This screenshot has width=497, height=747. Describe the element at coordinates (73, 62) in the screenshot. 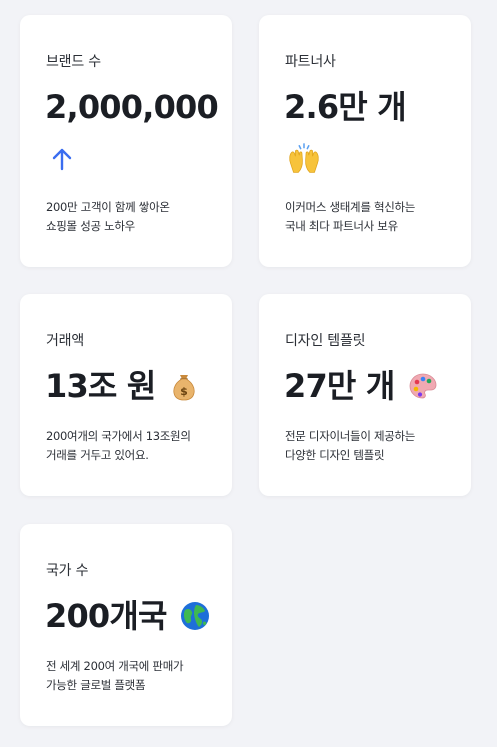

I see `stat-label: 브랜드 수` at that location.